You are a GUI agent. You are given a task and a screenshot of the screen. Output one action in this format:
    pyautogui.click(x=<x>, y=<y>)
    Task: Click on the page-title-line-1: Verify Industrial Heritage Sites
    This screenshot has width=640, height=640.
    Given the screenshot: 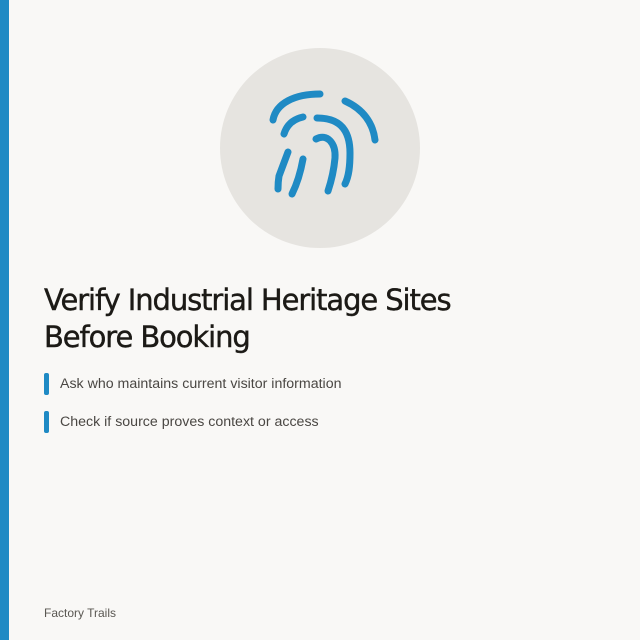 What is the action you would take?
    pyautogui.click(x=248, y=300)
    